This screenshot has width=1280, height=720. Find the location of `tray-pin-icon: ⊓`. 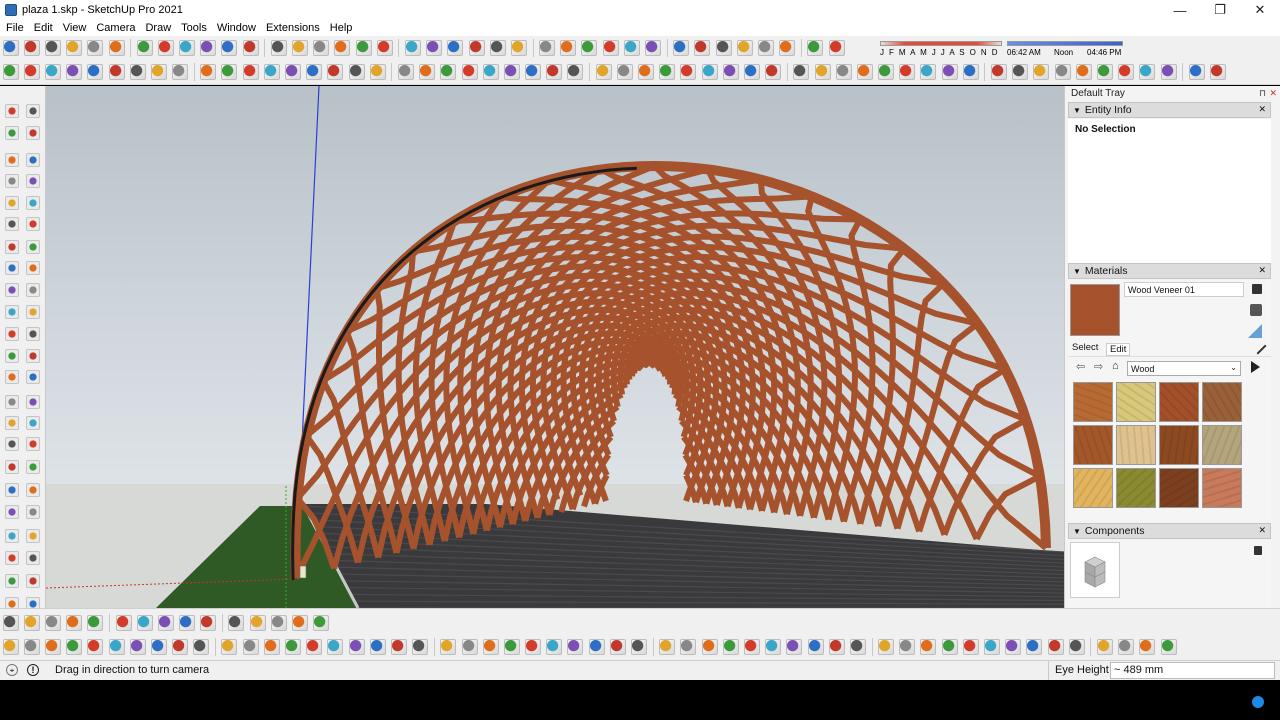

tray-pin-icon: ⊓ is located at coordinates (1262, 93).